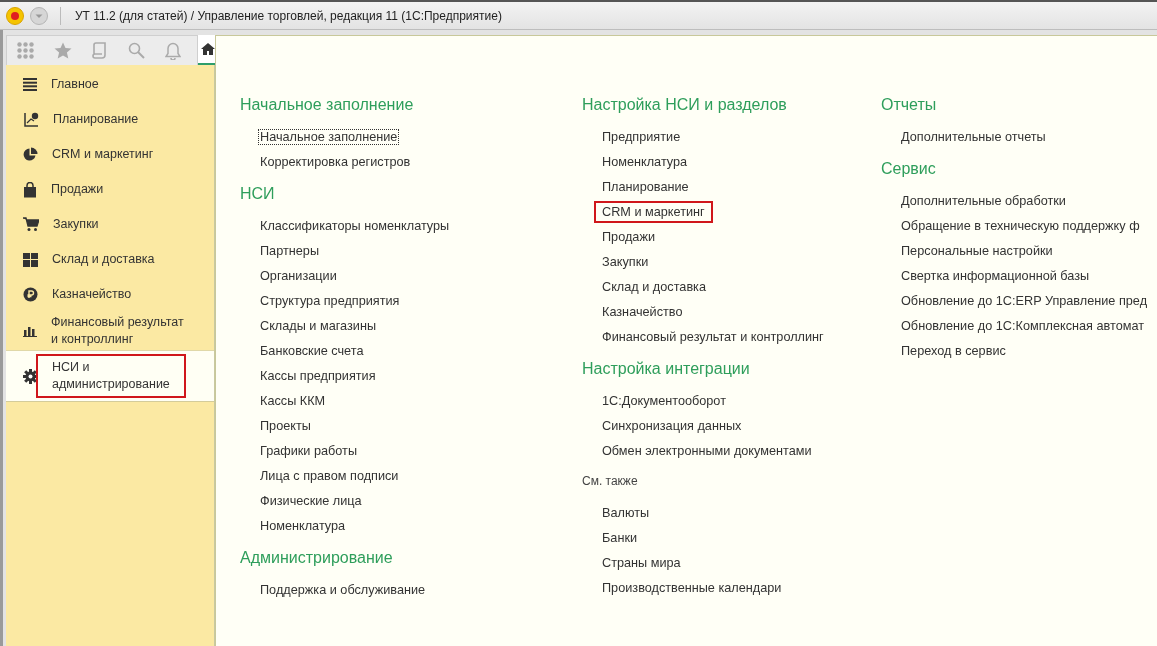 This screenshot has width=1157, height=646. I want to click on menu-link: Организации, so click(298, 275).